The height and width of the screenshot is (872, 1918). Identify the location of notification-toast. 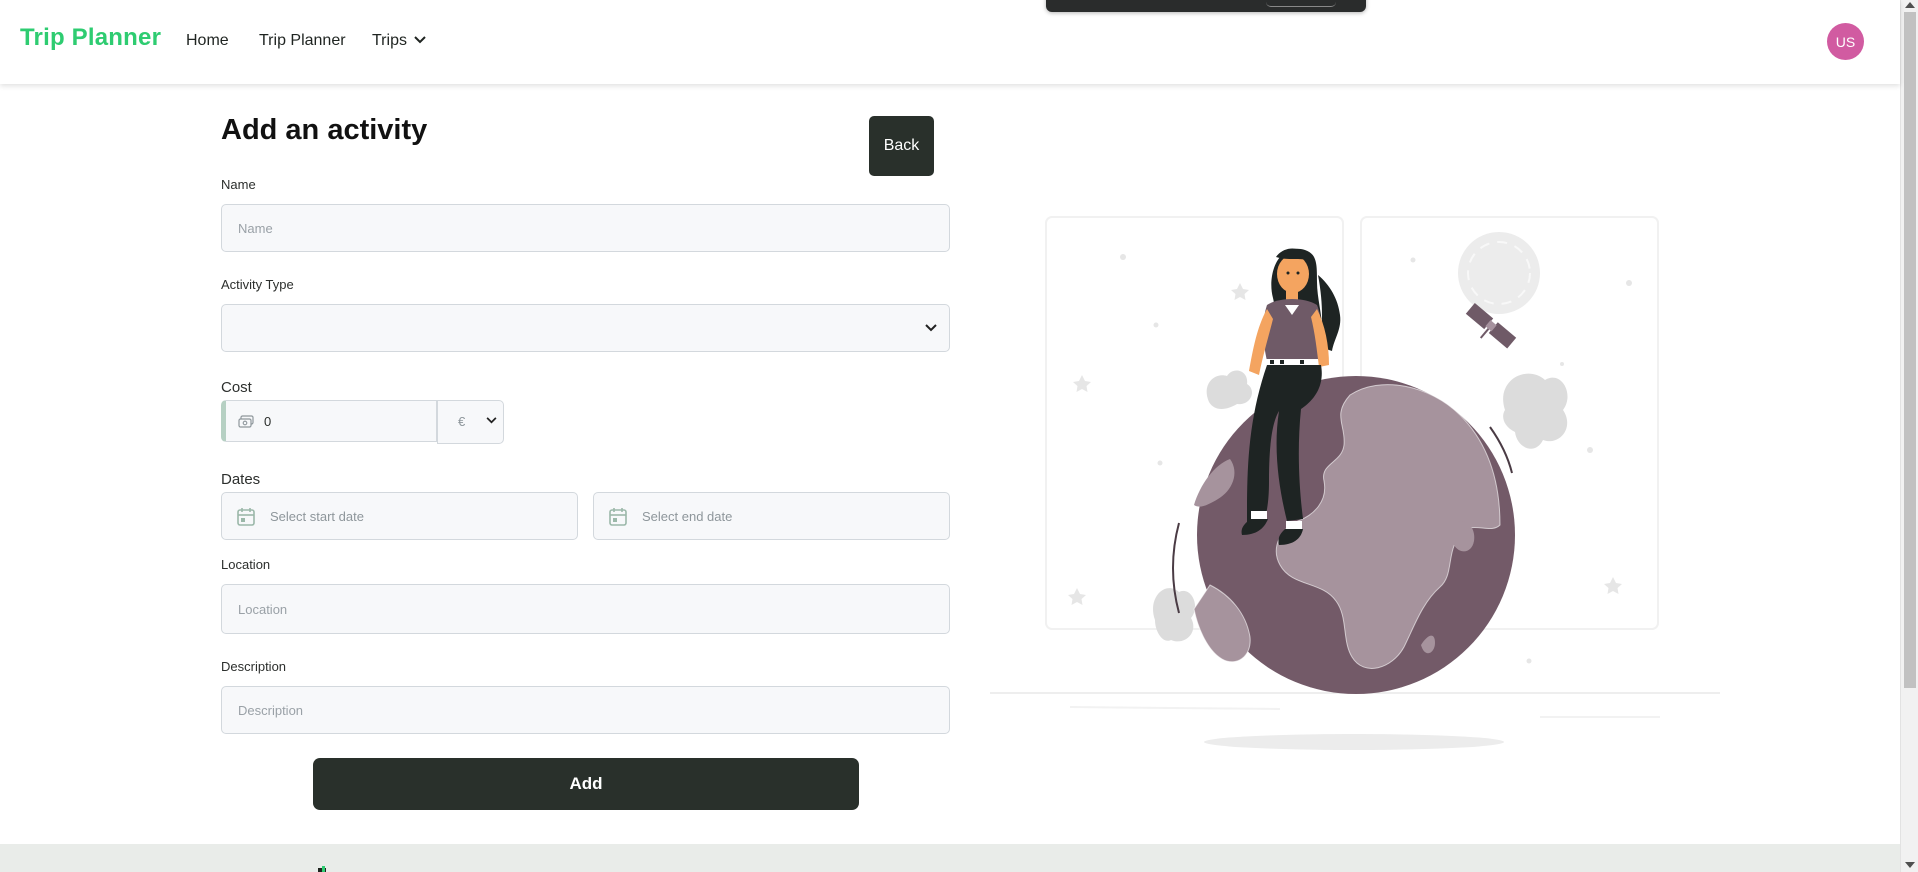
(1206, 6).